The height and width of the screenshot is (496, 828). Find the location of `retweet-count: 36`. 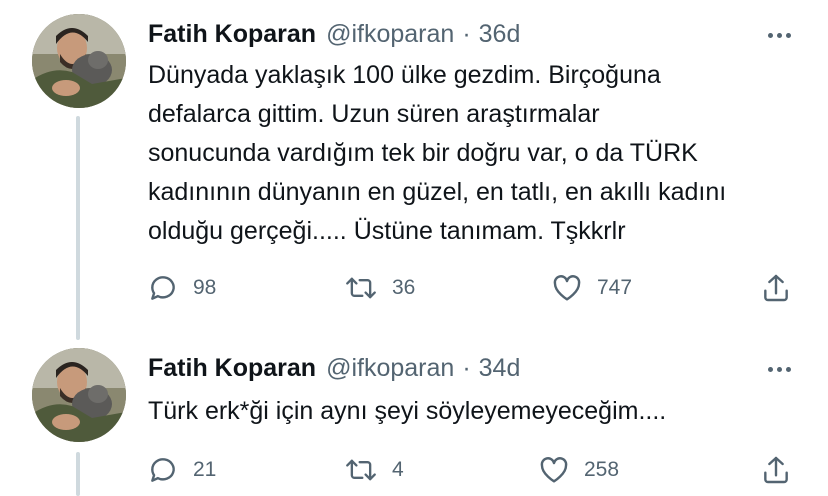

retweet-count: 36 is located at coordinates (404, 287).